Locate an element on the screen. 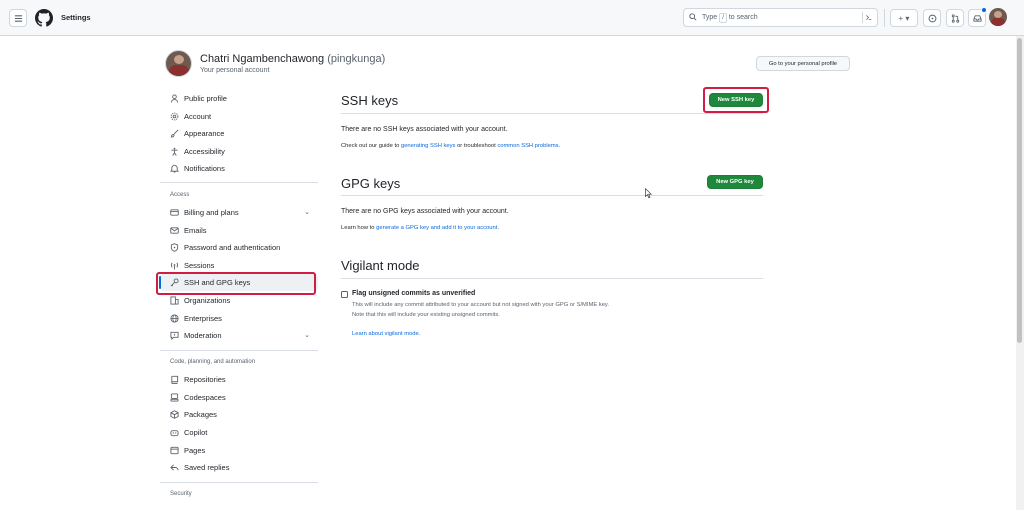 This screenshot has width=1024, height=510. sidebar-heading-security: Security is located at coordinates (181, 494).